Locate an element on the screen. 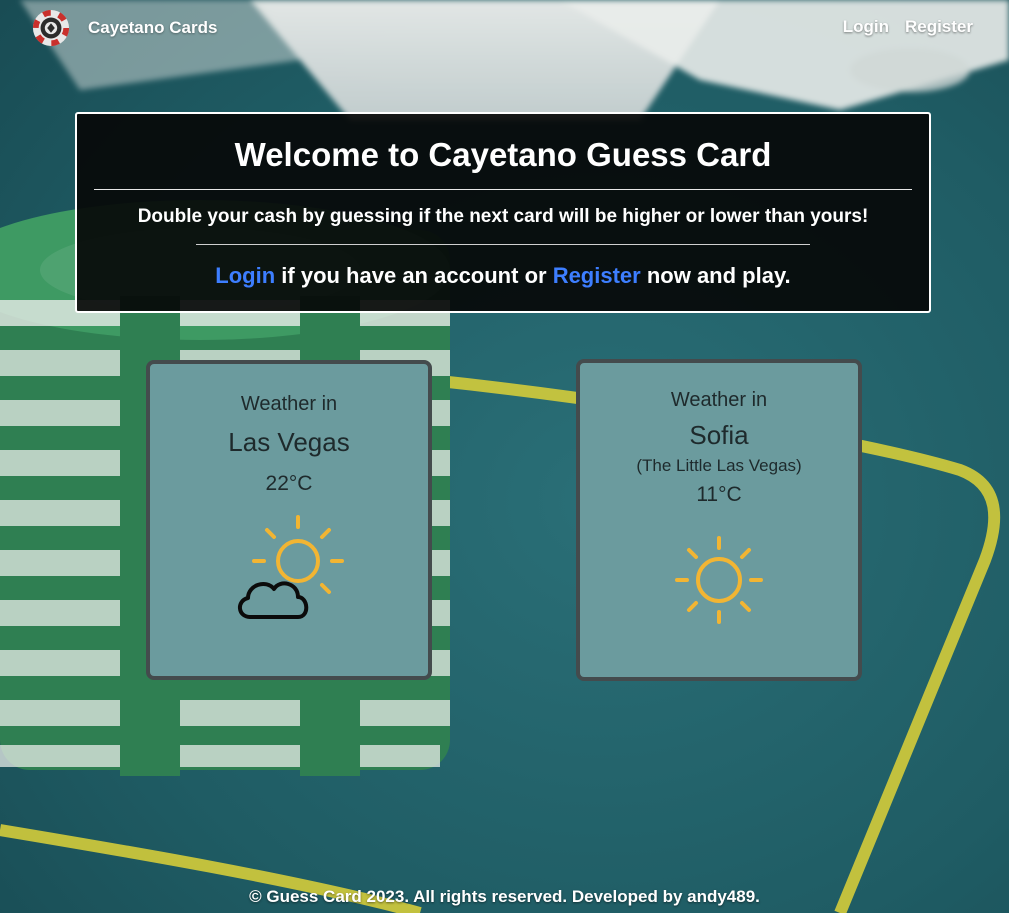  nav-register-link: Register is located at coordinates (939, 27).